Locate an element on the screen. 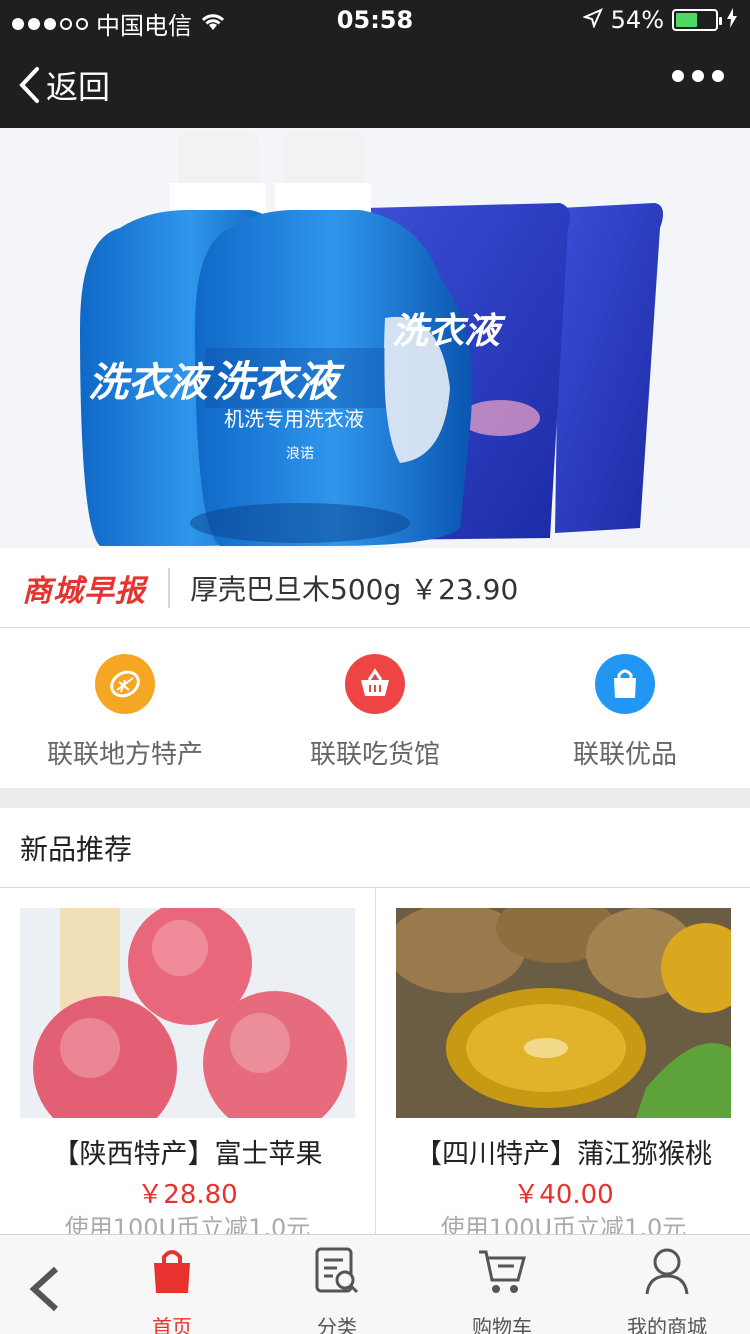 This screenshot has width=750, height=1334. category-local-specialties: 联联地方特产 is located at coordinates (125, 708).